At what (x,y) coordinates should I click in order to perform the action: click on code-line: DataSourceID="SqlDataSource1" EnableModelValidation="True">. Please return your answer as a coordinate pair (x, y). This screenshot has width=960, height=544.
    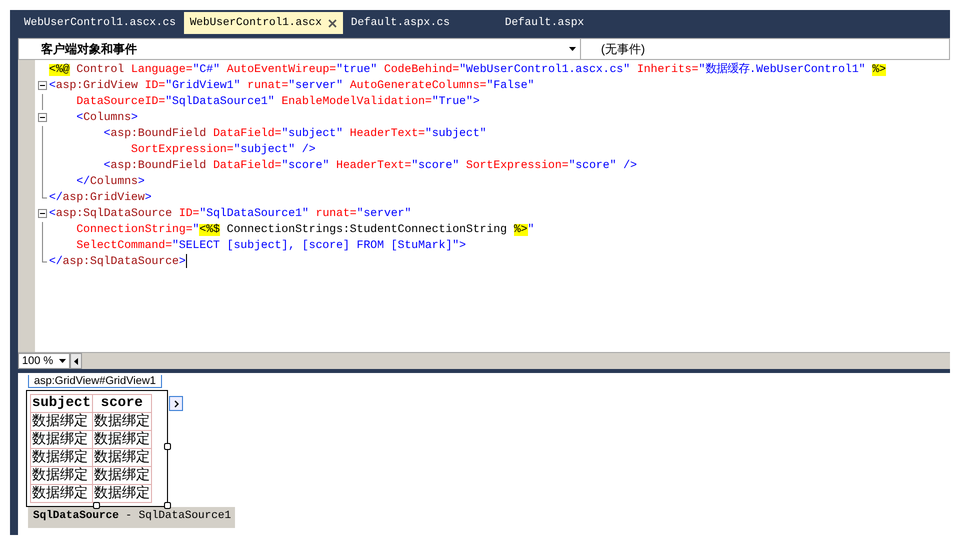
    Looking at the image, I should click on (278, 102).